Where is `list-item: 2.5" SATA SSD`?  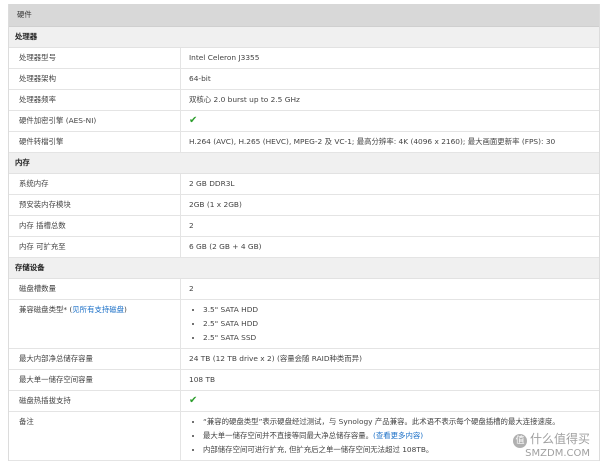 list-item: 2.5" SATA SSD is located at coordinates (401, 338).